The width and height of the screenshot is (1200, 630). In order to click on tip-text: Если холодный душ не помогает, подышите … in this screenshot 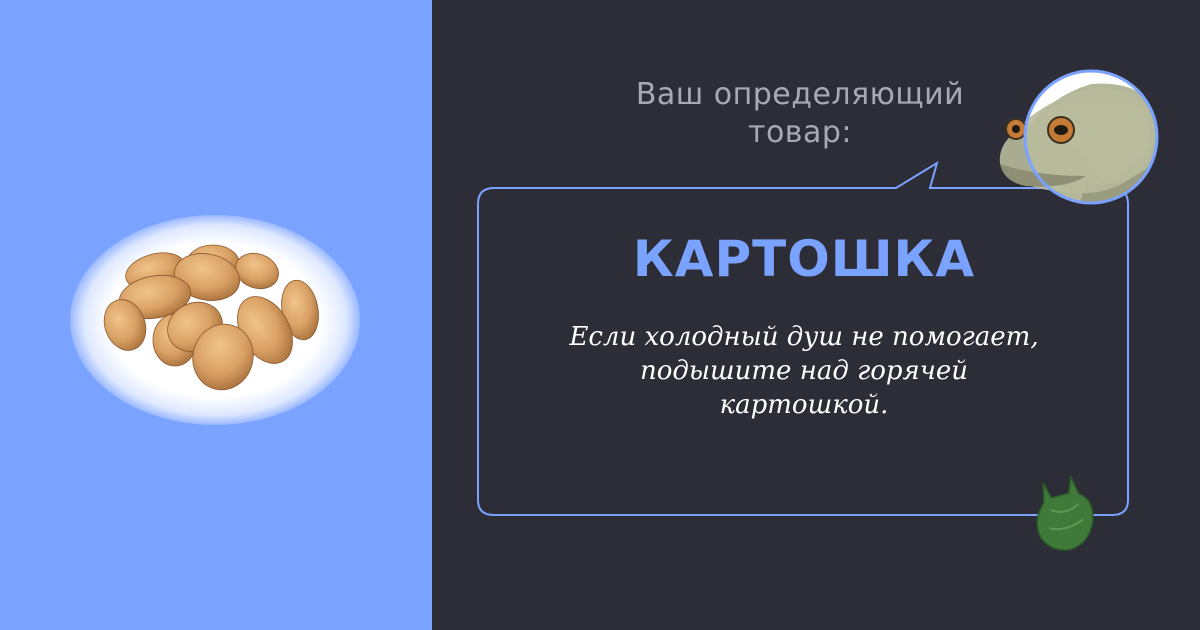, I will do `click(804, 371)`.